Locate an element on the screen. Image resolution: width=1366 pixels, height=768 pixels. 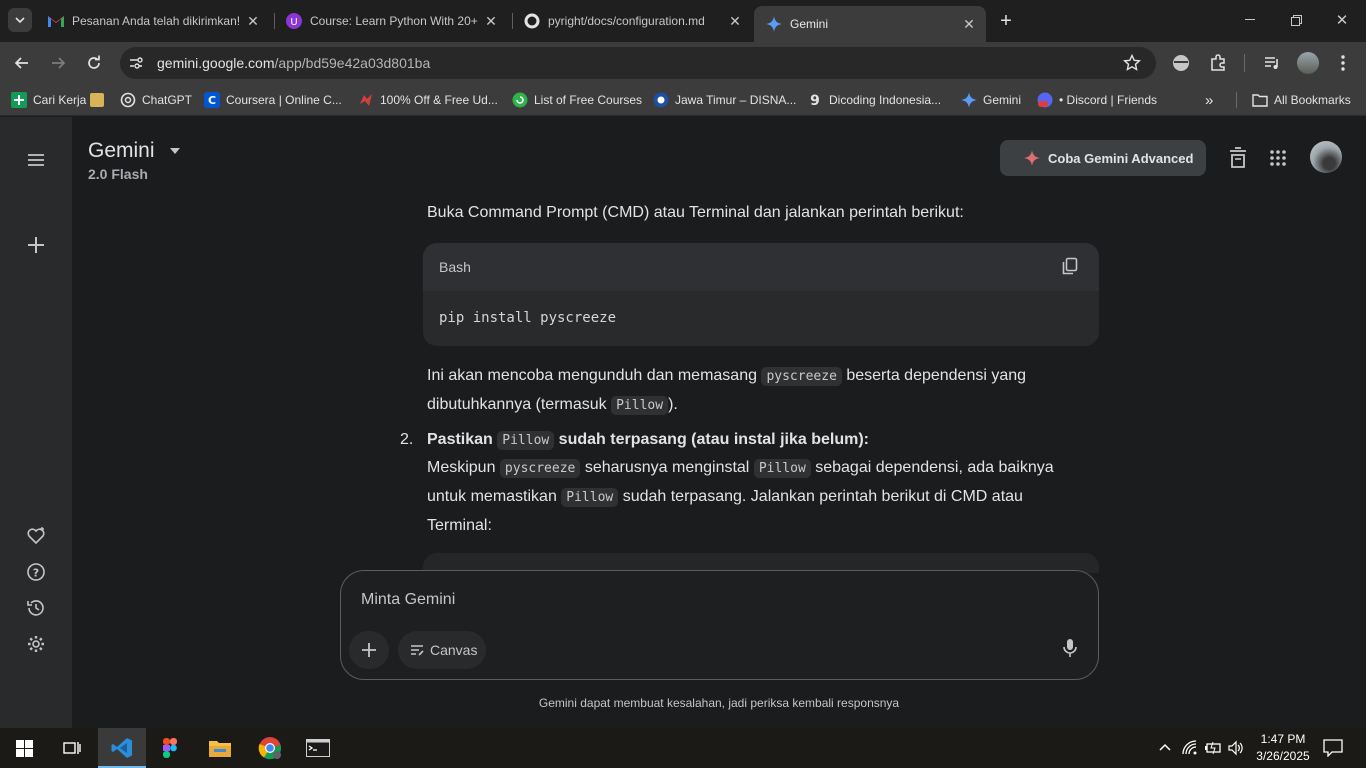
text-span: Pastikan is located at coordinates (462, 439).